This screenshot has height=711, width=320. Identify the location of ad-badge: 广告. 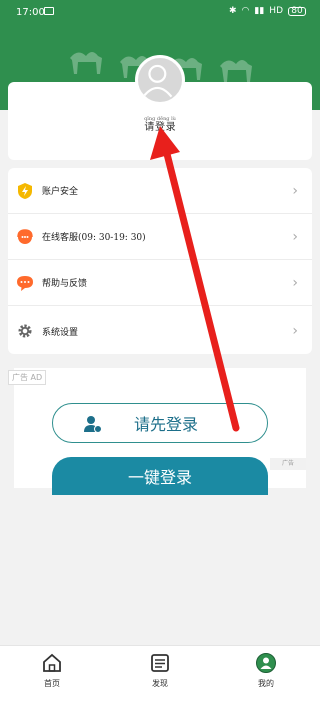
(288, 464).